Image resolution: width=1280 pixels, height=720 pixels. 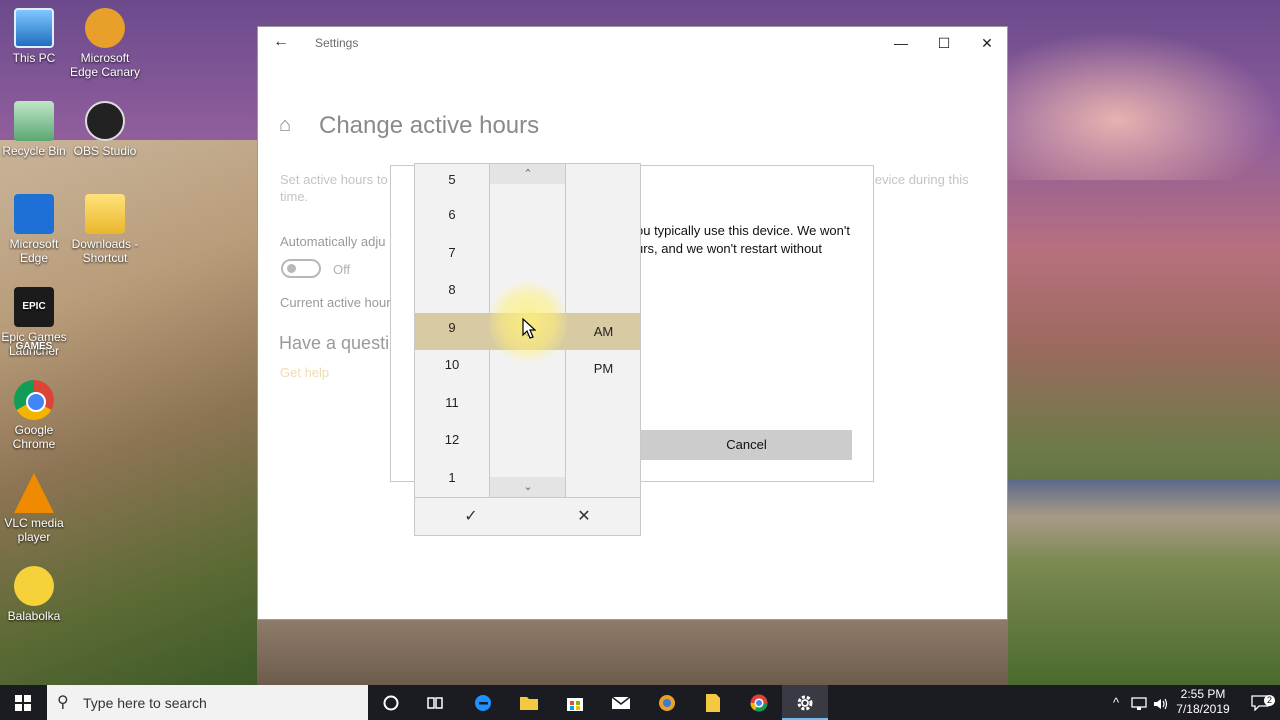 What do you see at coordinates (944, 43) in the screenshot?
I see `maximize-button: ☐` at bounding box center [944, 43].